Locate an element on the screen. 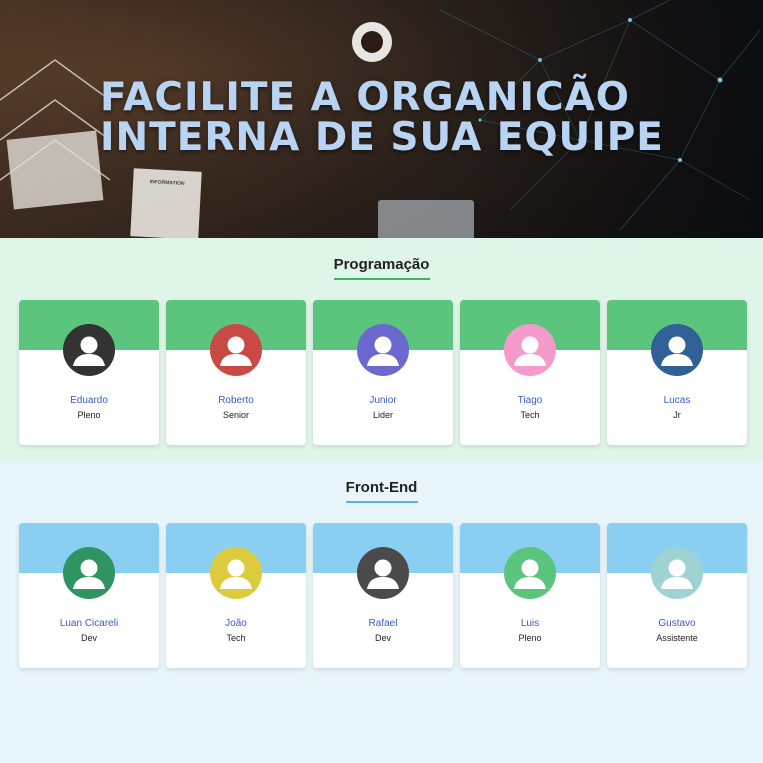 The width and height of the screenshot is (763, 763). member-card: Roberto Senior is located at coordinates (236, 372).